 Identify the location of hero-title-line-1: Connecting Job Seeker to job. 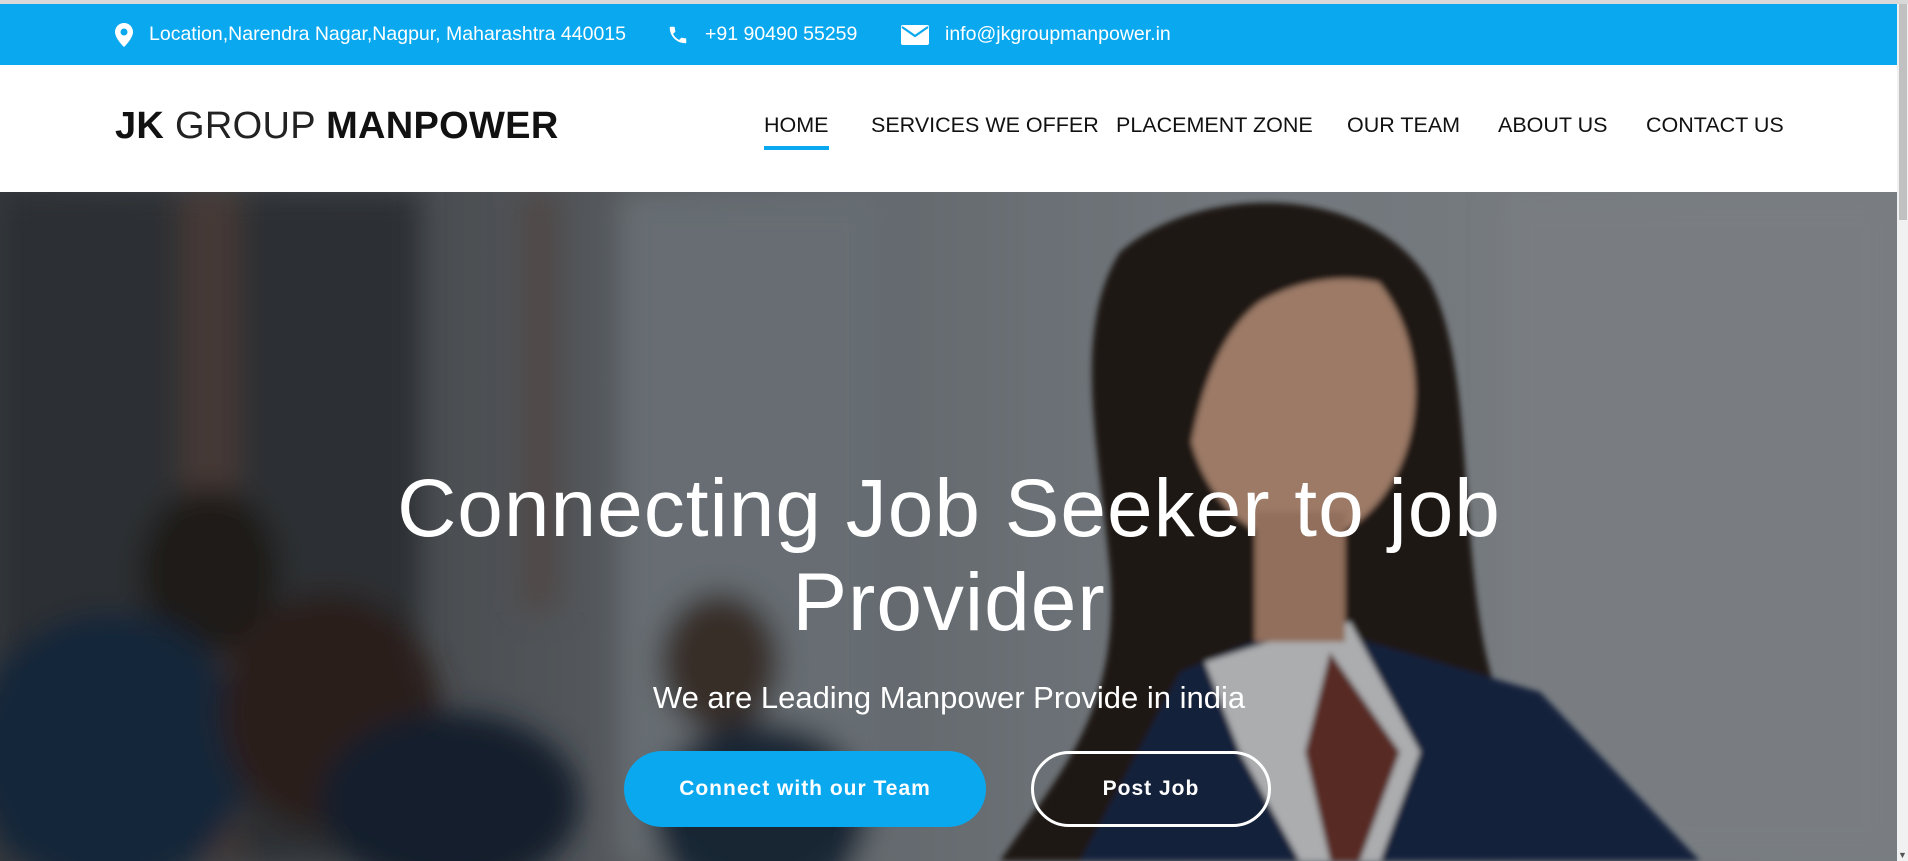
(949, 508).